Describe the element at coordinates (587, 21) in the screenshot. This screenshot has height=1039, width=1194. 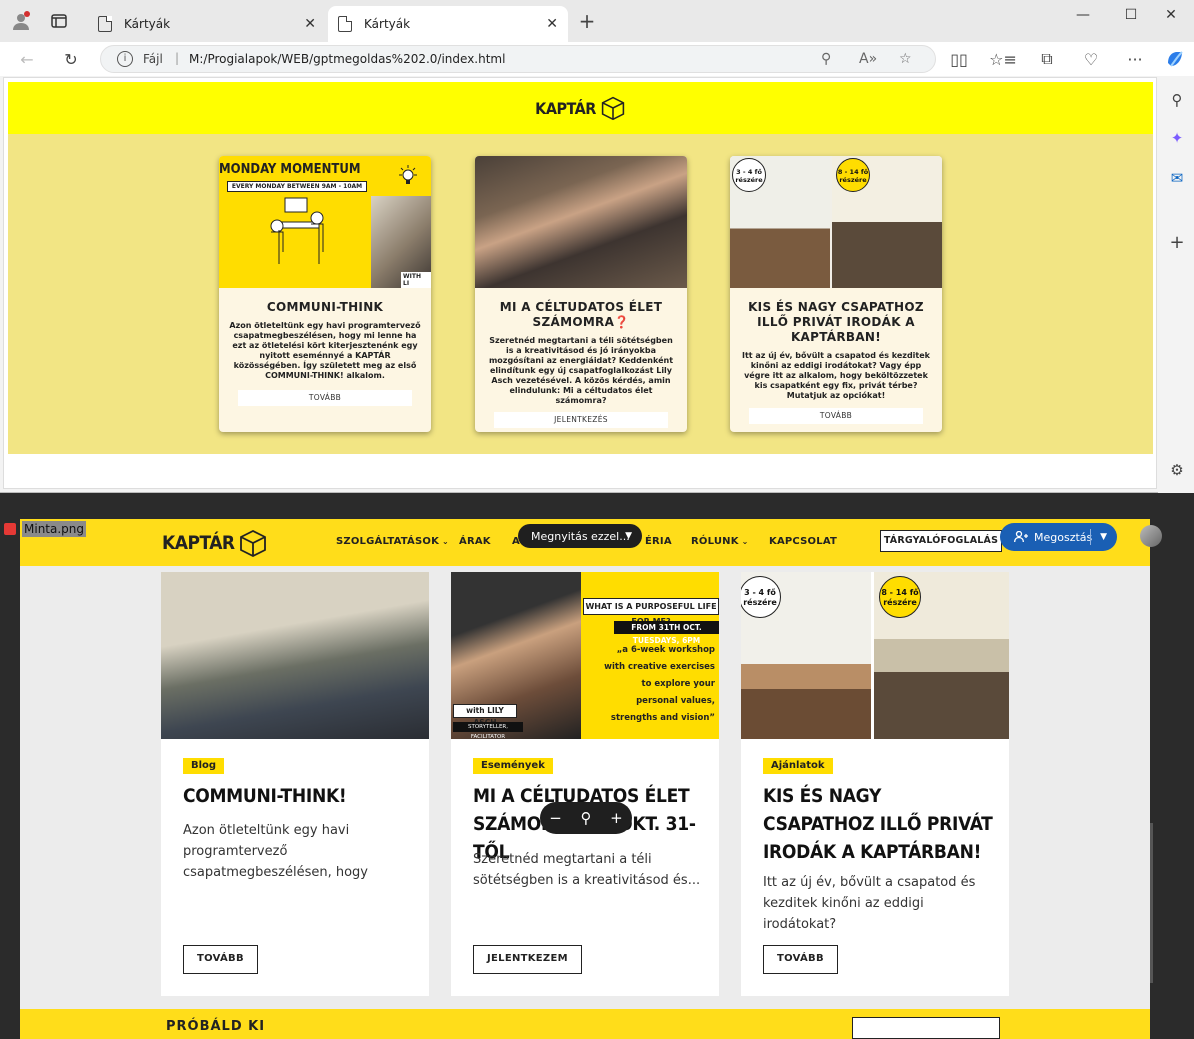
I see `new-tab-icon: +` at that location.